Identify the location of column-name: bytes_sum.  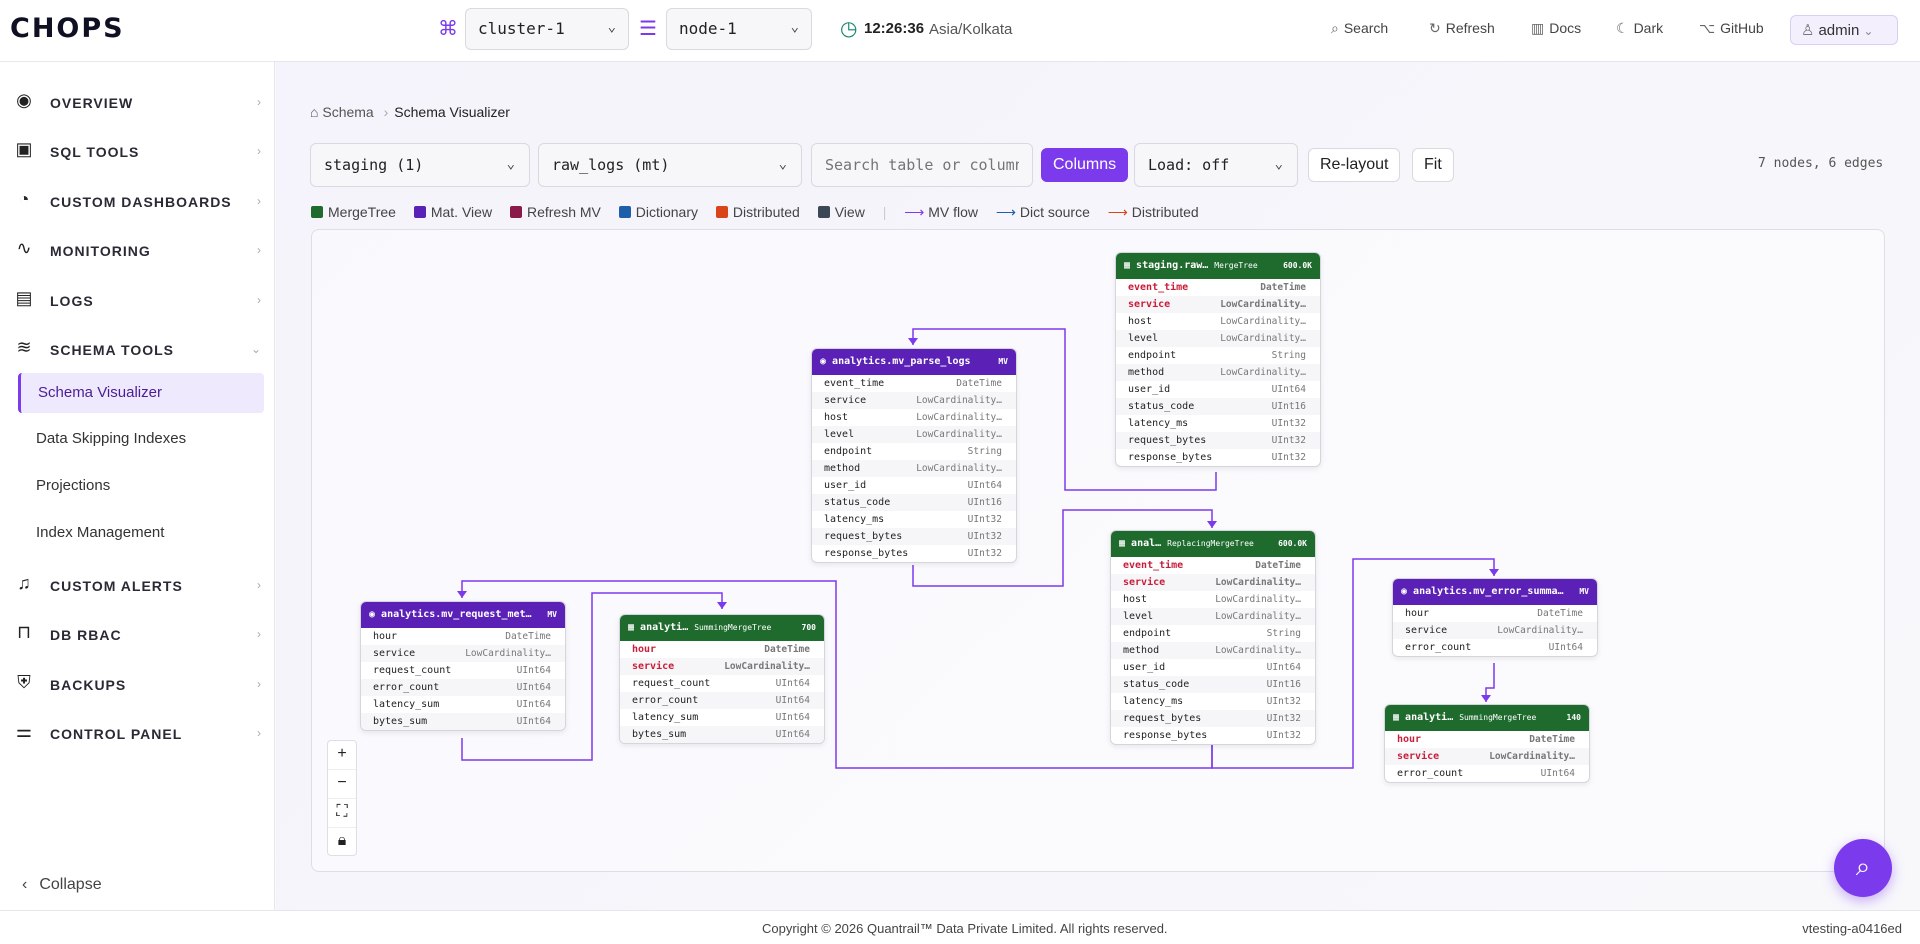
(659, 734).